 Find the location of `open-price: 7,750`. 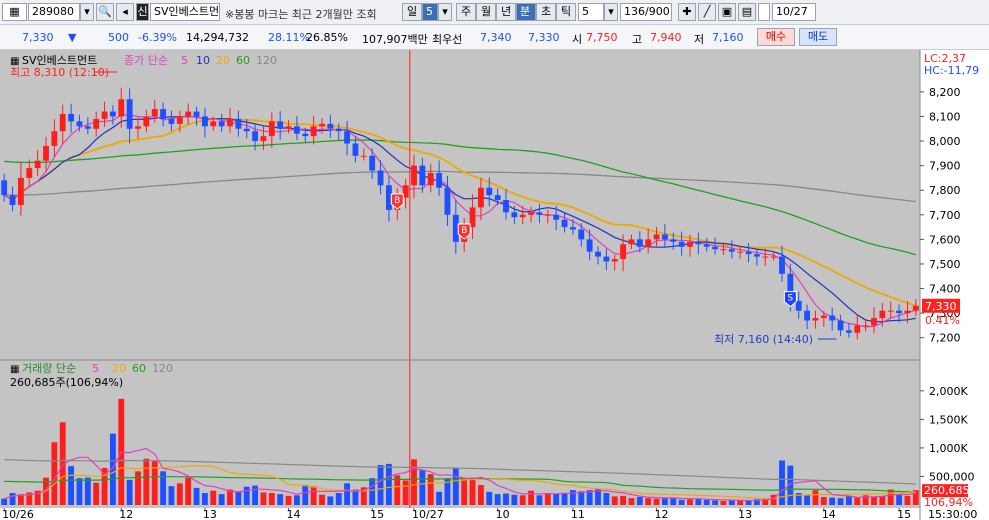

open-price: 7,750 is located at coordinates (602, 37).